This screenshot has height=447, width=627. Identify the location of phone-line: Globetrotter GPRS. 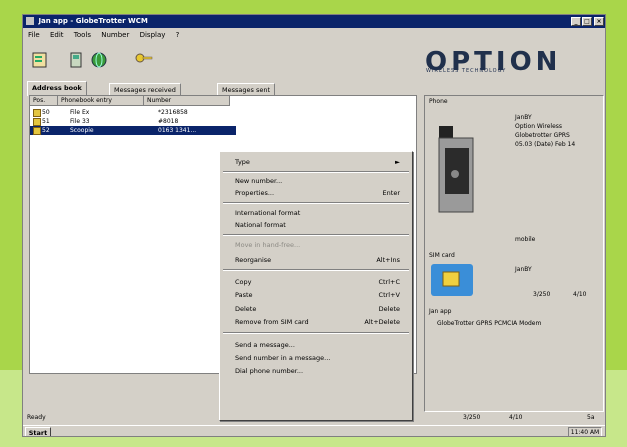
(542, 135).